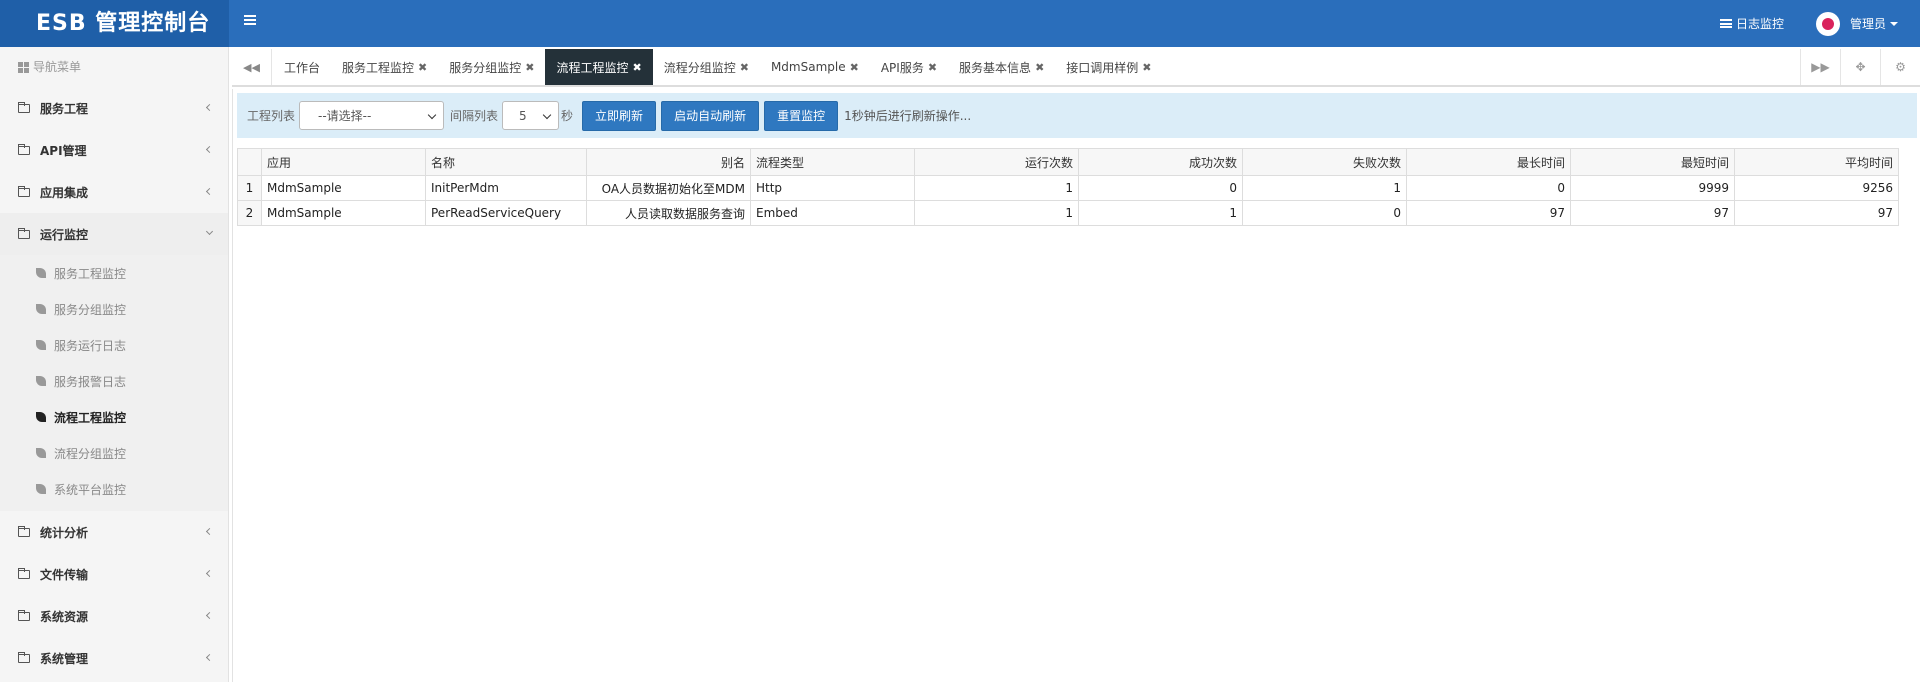 The image size is (1920, 682). What do you see at coordinates (23, 67) in the screenshot?
I see `grid-icon` at bounding box center [23, 67].